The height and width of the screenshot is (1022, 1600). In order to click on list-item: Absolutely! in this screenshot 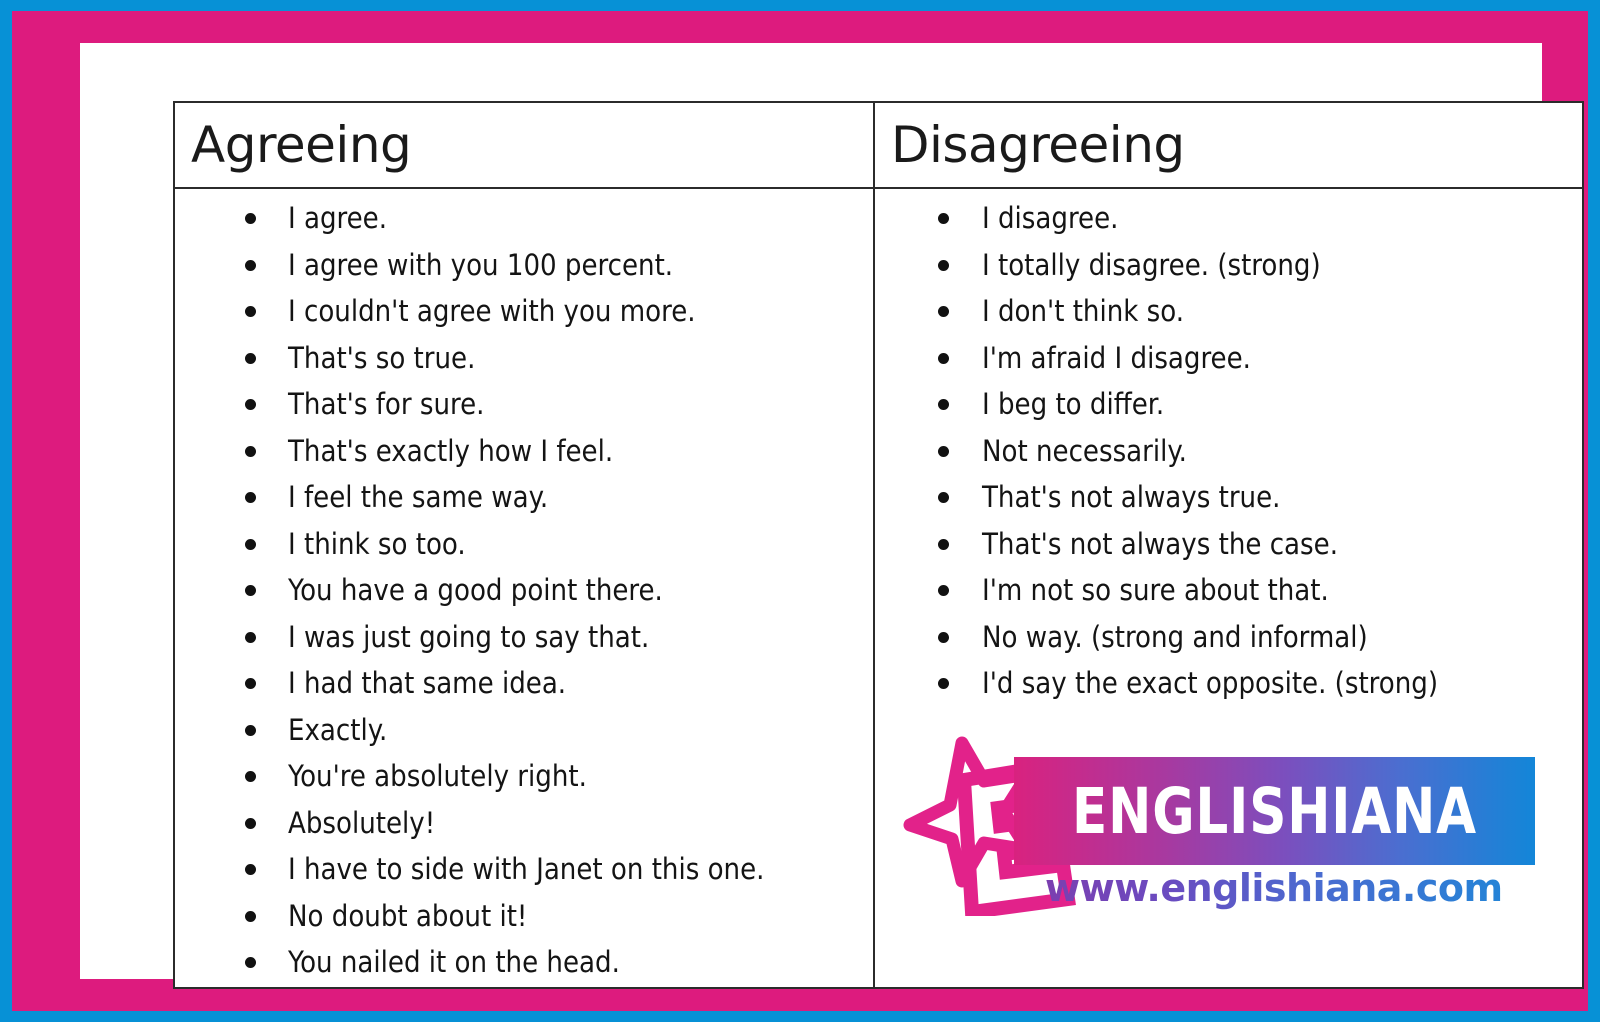, I will do `click(524, 823)`.